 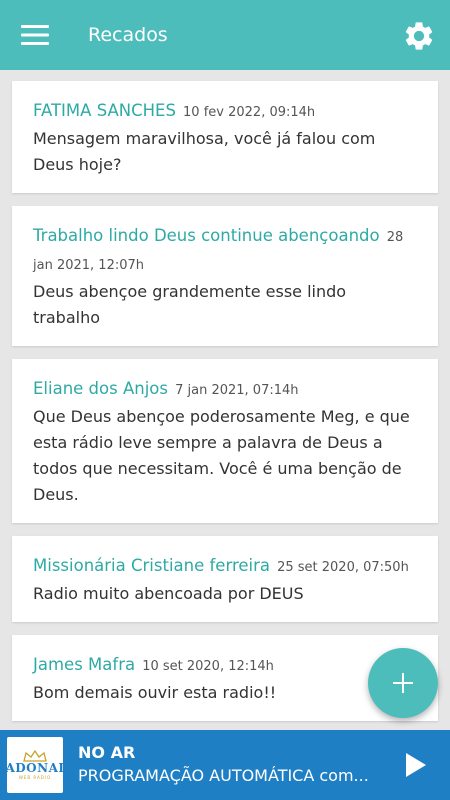 What do you see at coordinates (104, 110) in the screenshot?
I see `message-author: FATIMA SANCHES` at bounding box center [104, 110].